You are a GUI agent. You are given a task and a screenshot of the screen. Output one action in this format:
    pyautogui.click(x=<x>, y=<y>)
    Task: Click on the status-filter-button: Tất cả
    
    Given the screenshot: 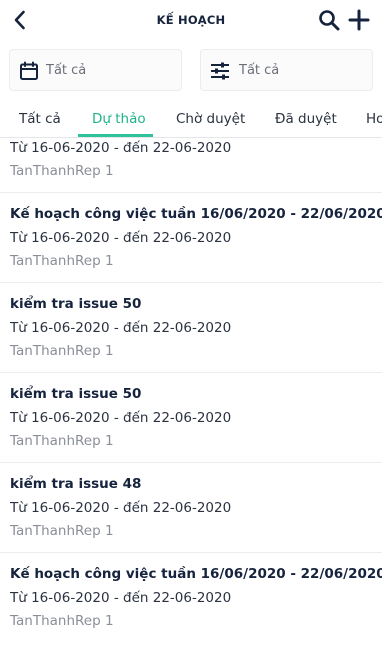 What is the action you would take?
    pyautogui.click(x=286, y=70)
    